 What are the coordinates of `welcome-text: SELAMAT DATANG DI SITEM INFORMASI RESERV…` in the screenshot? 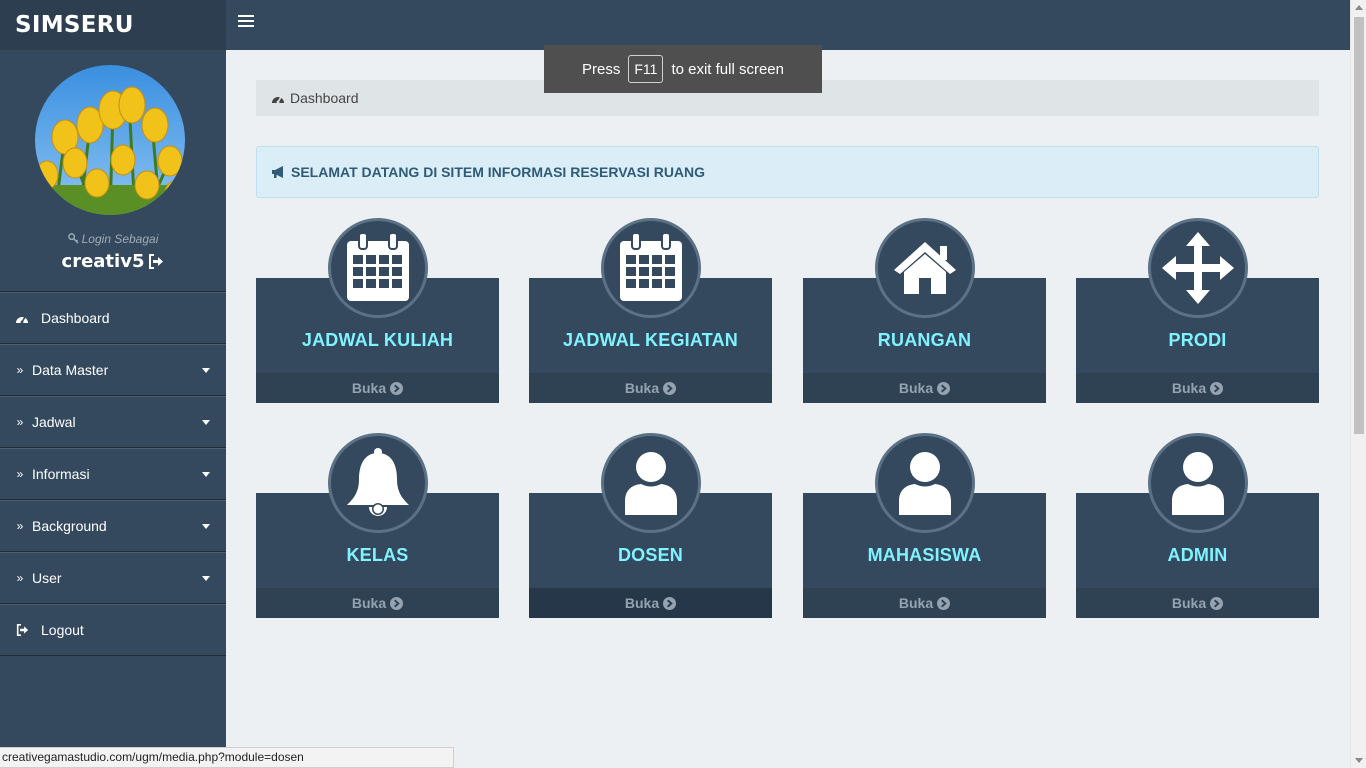 It's located at (498, 172).